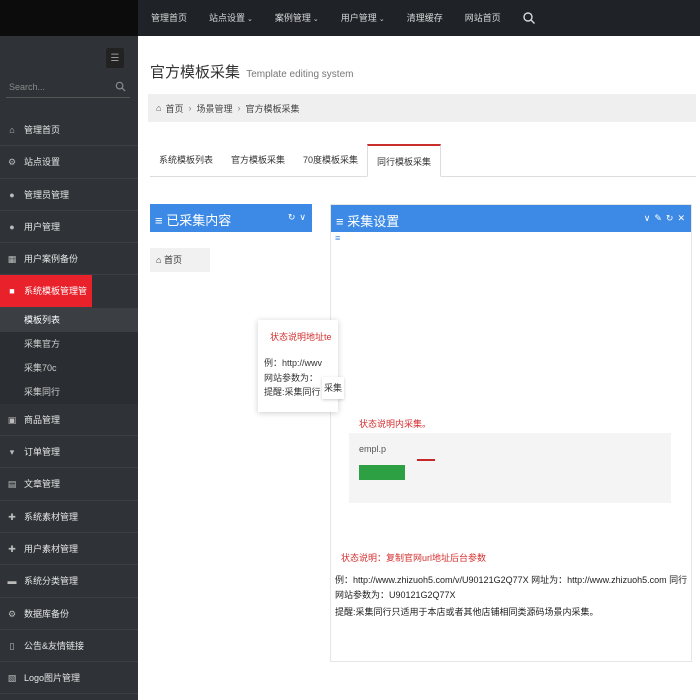  Describe the element at coordinates (69, 420) in the screenshot. I see `sidebar-item: ▣ 商品管理` at that location.